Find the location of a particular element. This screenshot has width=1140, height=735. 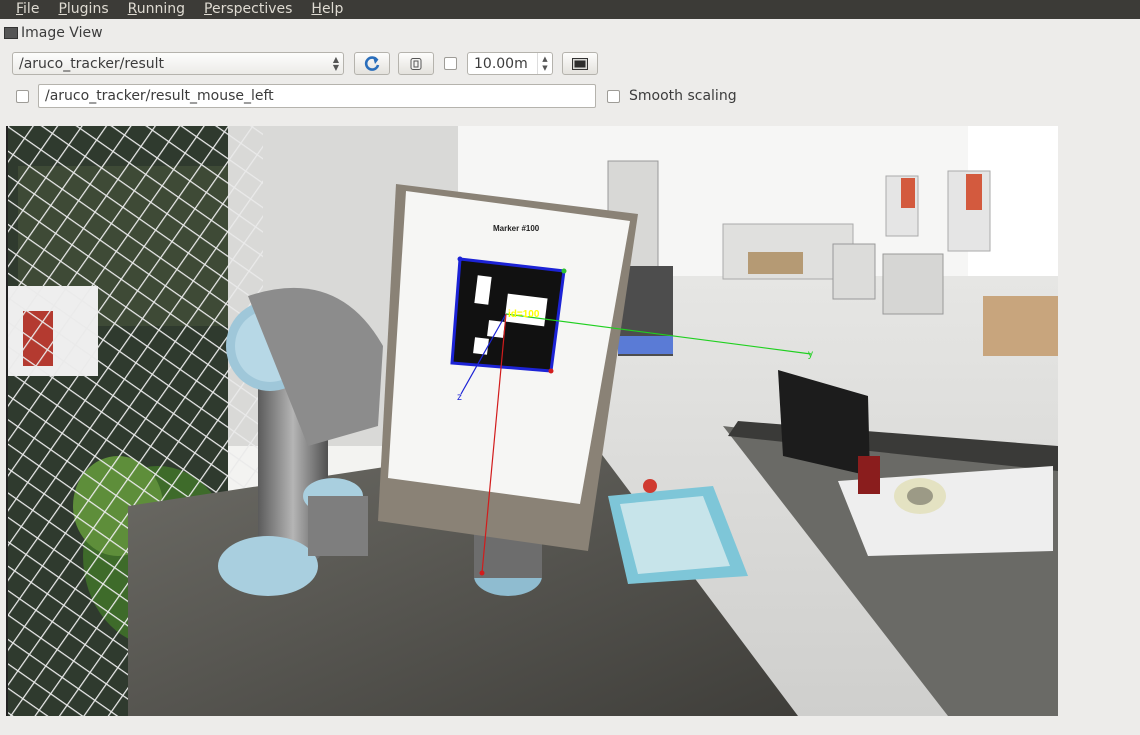

statusbar is located at coordinates (570, 726).